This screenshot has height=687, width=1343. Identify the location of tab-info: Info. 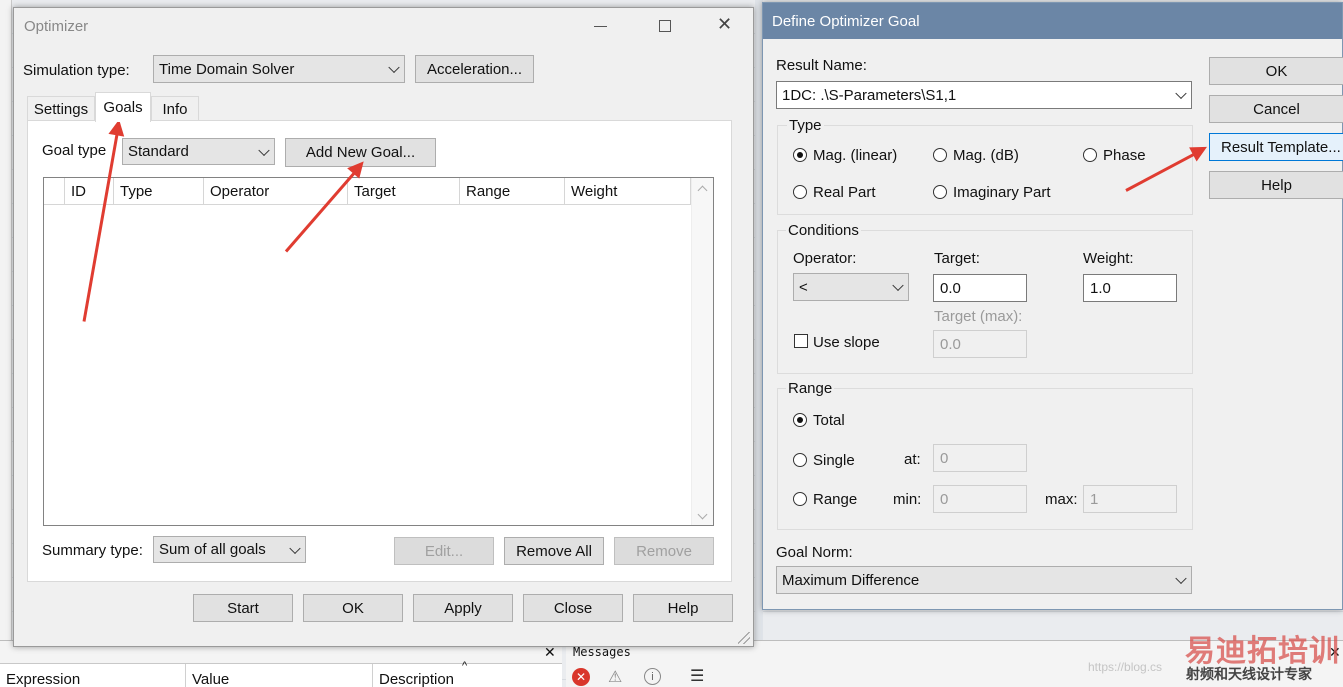
(175, 108).